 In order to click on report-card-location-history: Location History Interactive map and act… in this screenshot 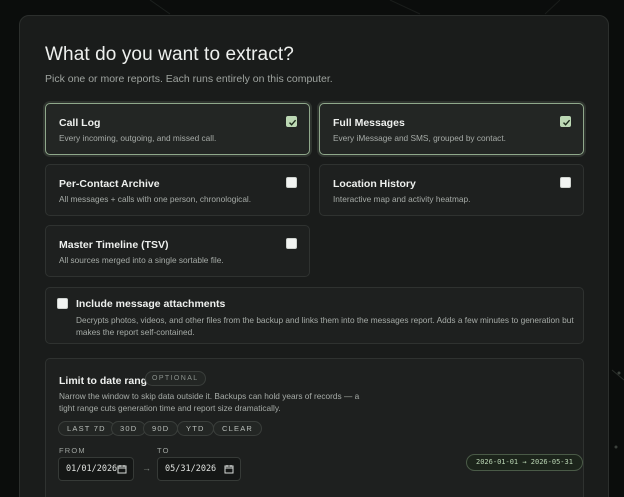, I will do `click(451, 190)`.